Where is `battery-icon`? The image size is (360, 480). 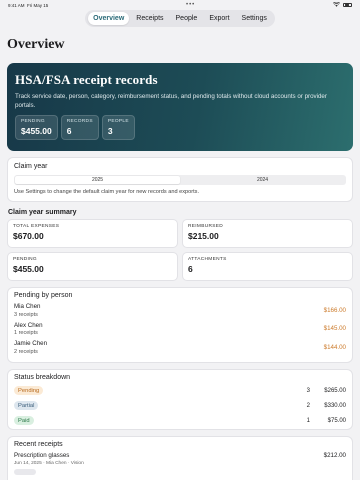
battery-icon is located at coordinates (347, 5).